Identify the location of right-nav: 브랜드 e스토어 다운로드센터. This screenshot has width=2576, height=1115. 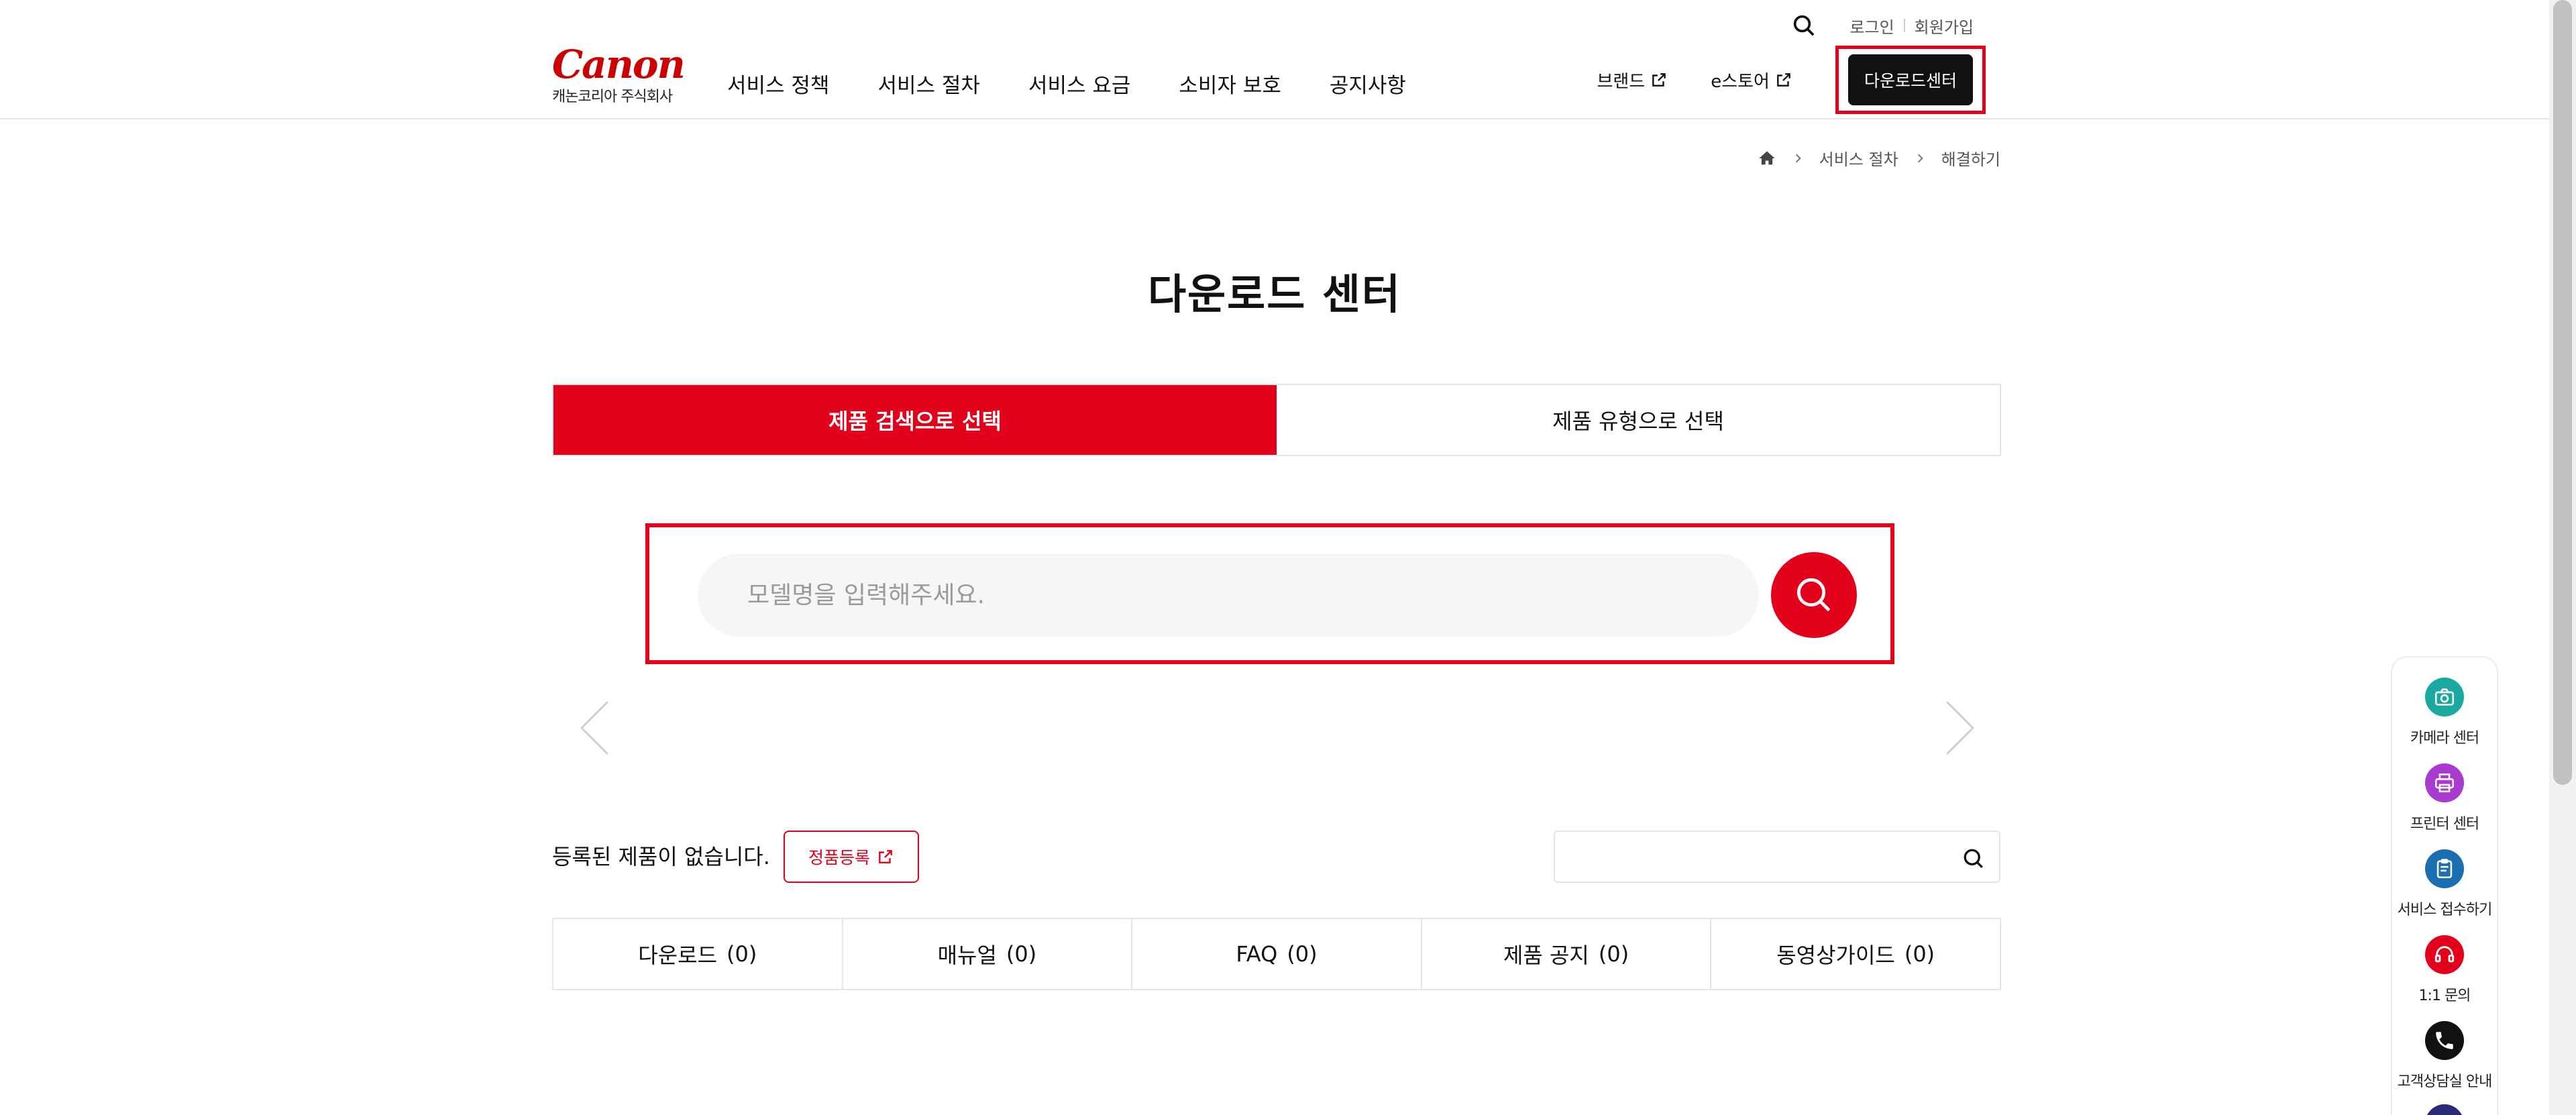
(1791, 80).